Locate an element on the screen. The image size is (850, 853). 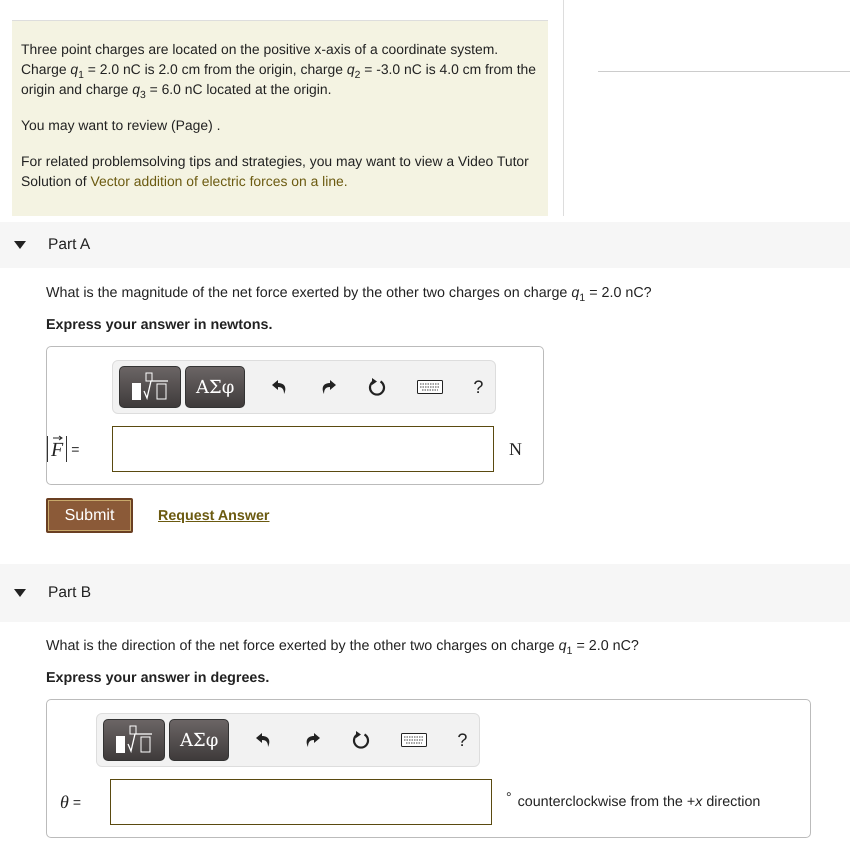
part-title: Part B is located at coordinates (70, 593).